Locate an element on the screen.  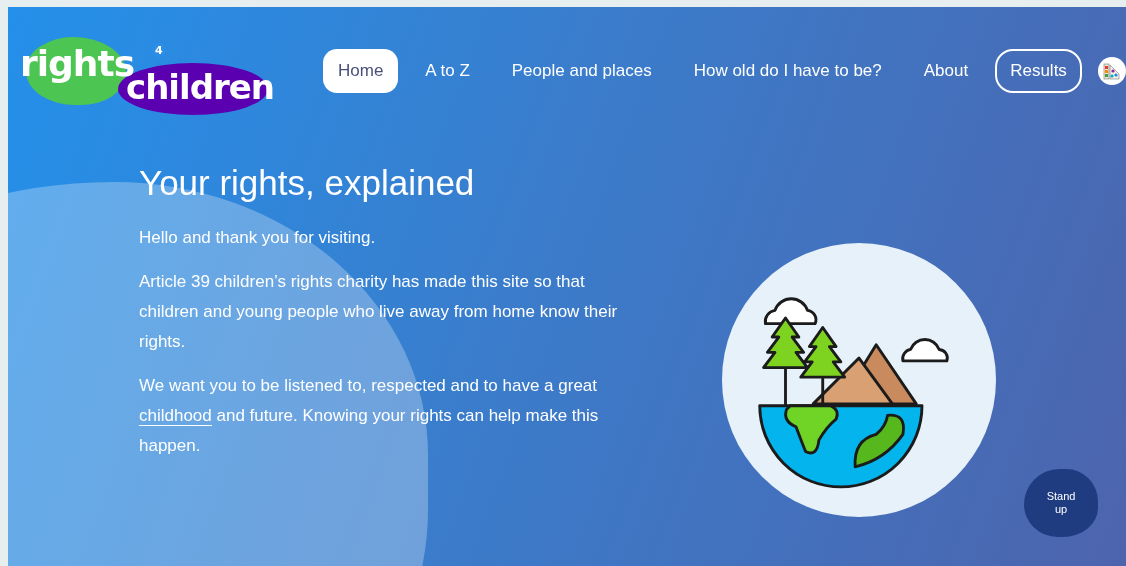
nav-link: People and places is located at coordinates (581, 71).